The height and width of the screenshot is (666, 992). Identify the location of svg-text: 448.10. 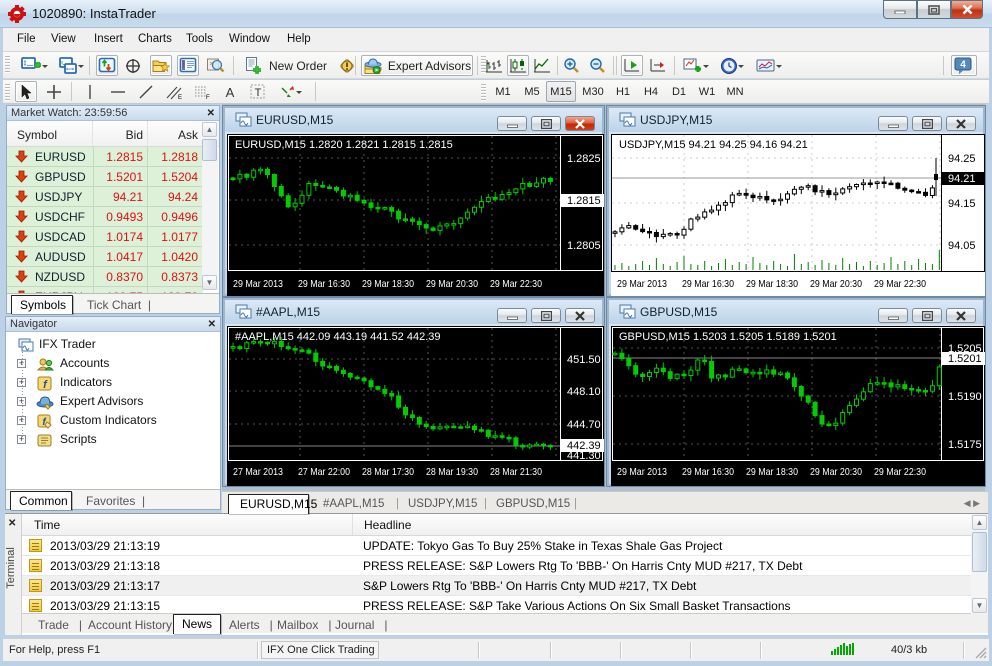
(584, 392).